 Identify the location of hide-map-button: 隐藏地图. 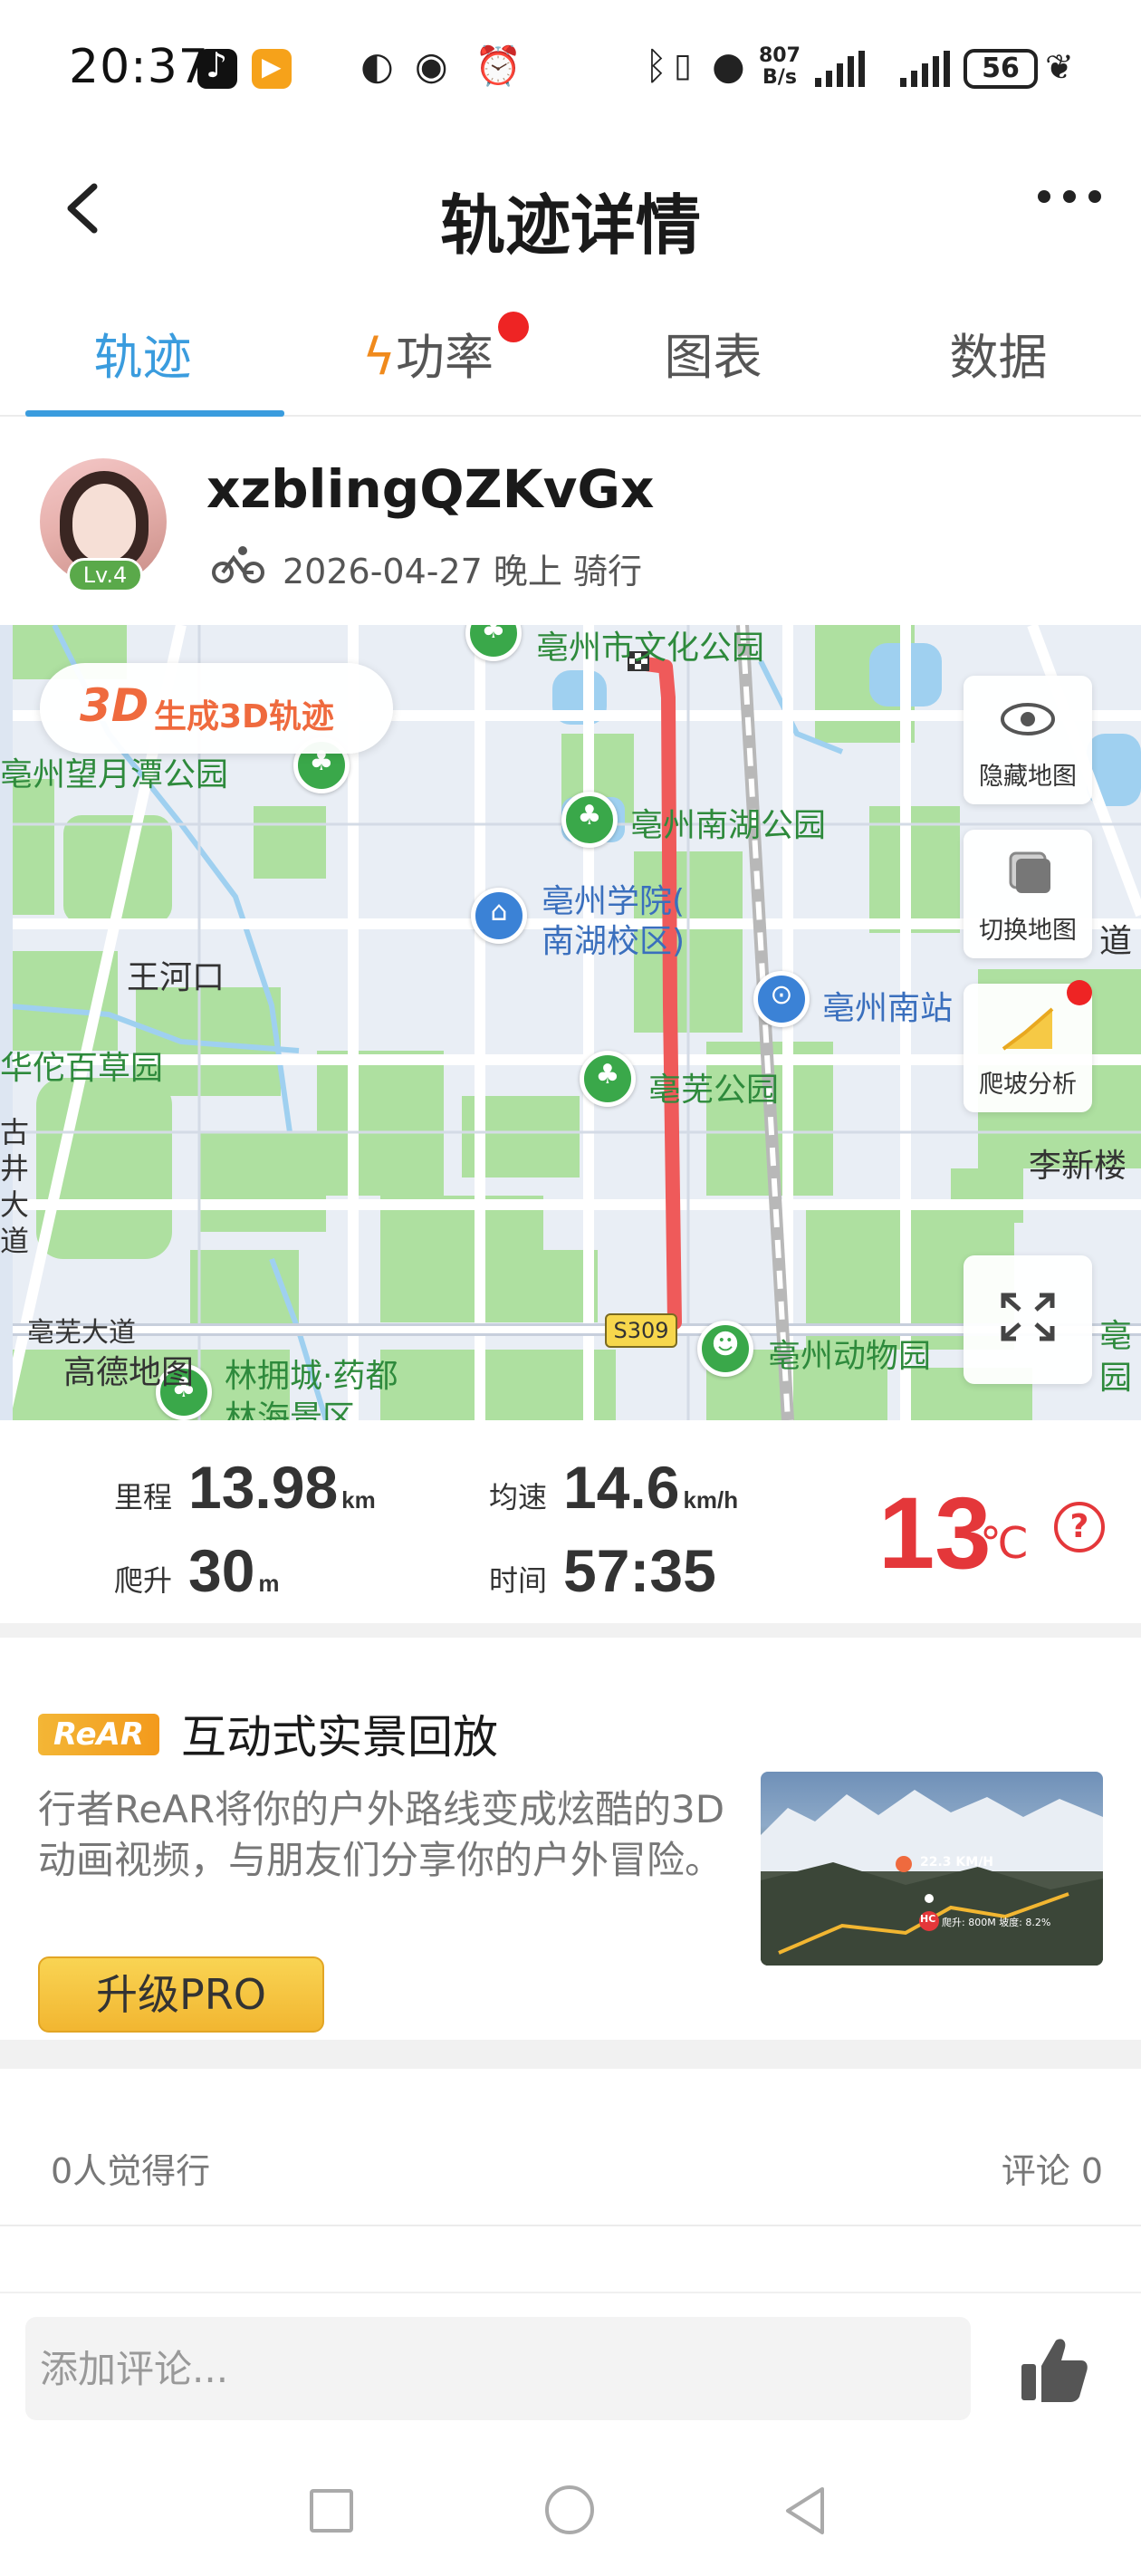
(1028, 740).